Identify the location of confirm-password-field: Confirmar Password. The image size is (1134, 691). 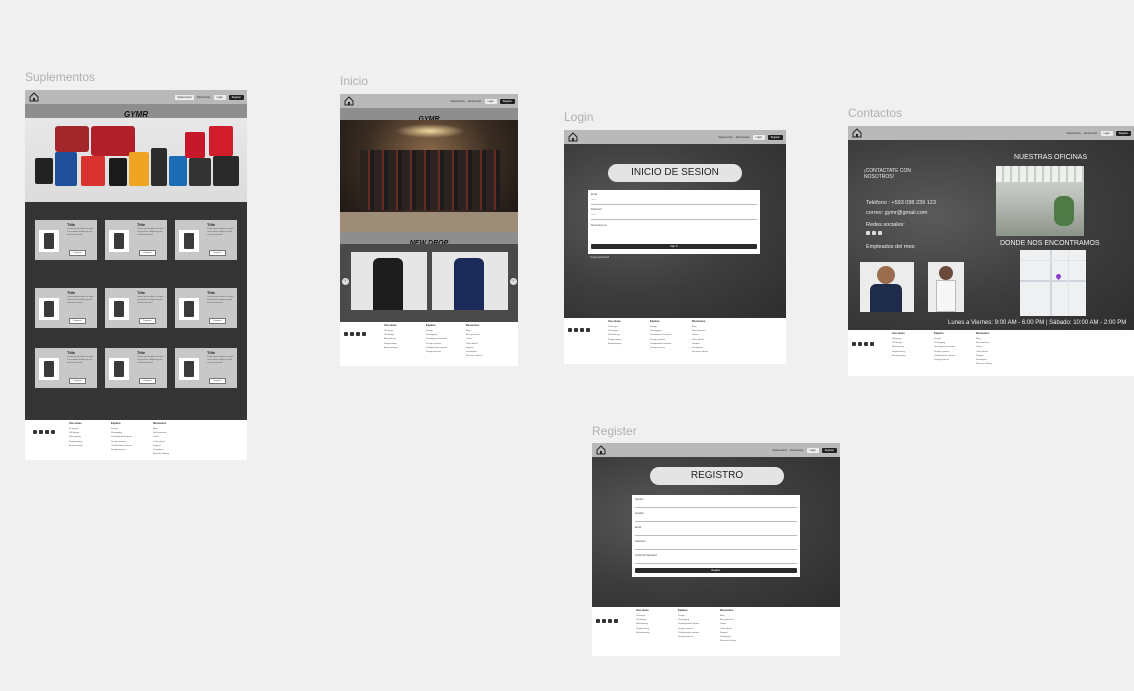
(646, 555).